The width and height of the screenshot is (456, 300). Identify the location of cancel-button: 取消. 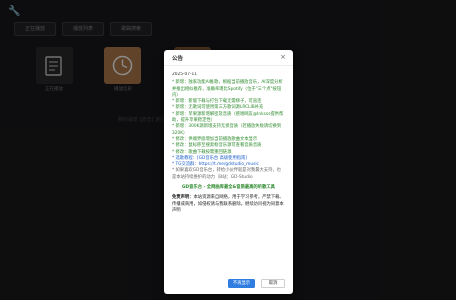
(273, 283).